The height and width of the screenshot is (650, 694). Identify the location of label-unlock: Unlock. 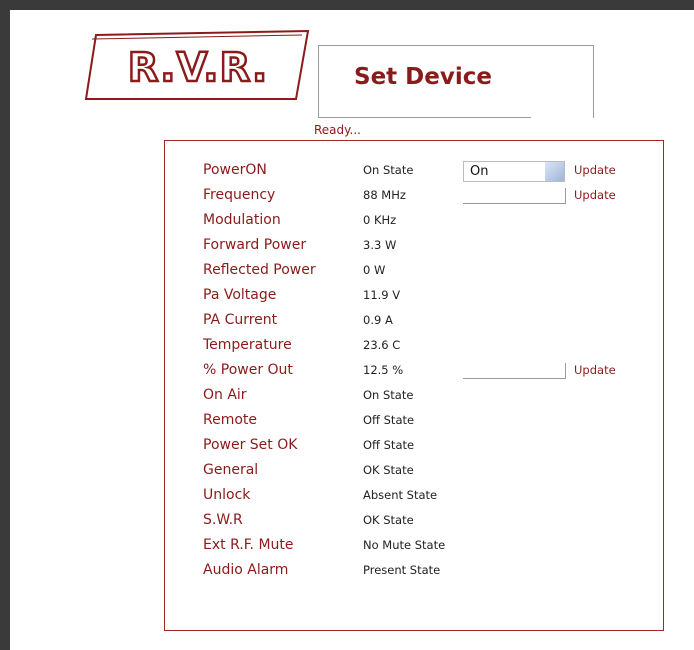
(227, 495).